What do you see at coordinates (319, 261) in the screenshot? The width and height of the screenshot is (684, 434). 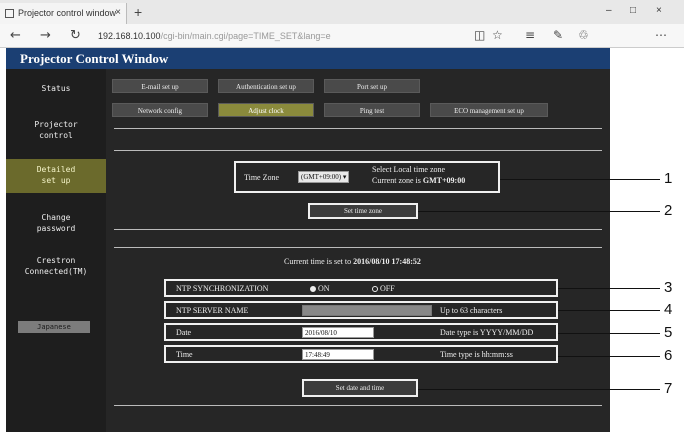 I see `current-time-prefix: Current time is set to` at bounding box center [319, 261].